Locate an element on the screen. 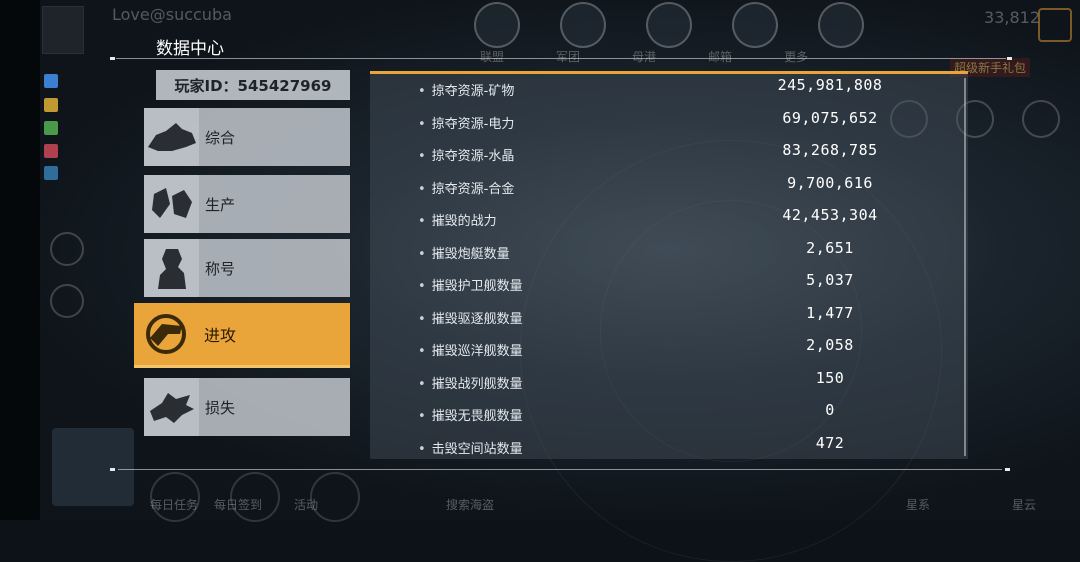  tab-label: 生产 is located at coordinates (274, 204).